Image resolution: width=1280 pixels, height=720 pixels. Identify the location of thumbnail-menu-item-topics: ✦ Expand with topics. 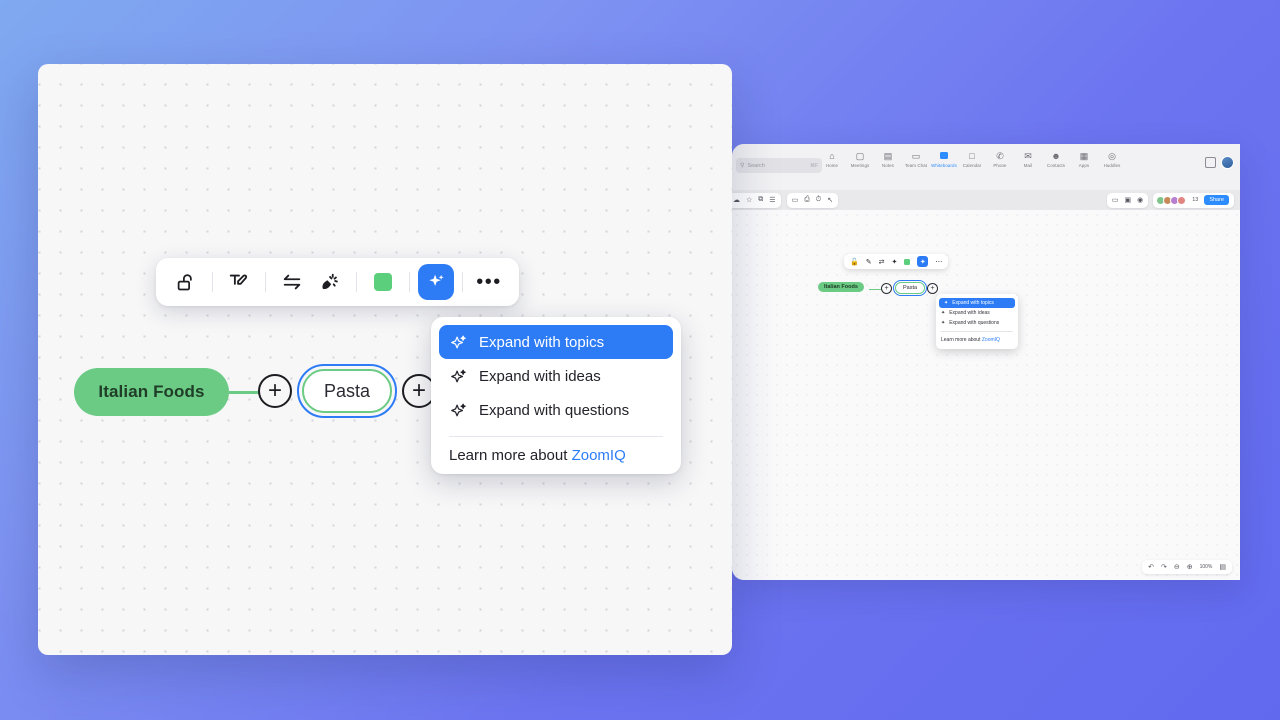
(977, 303).